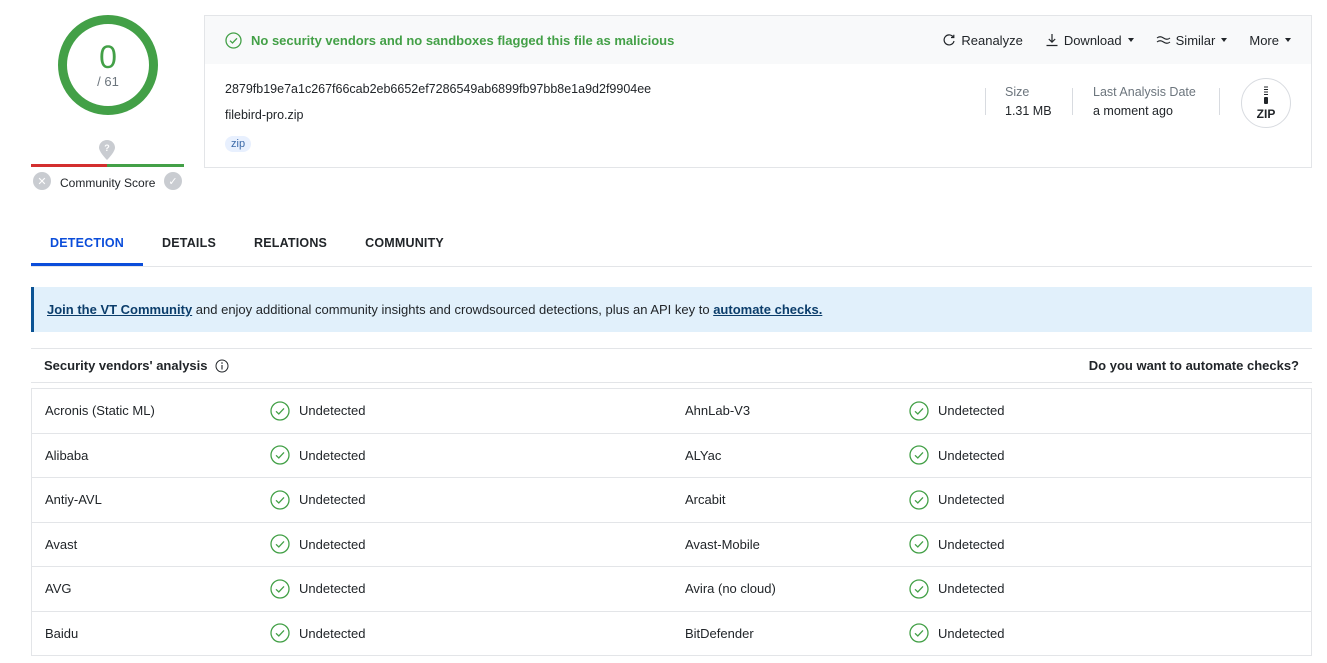 The height and width of the screenshot is (663, 1327). What do you see at coordinates (1052, 40) in the screenshot?
I see `download-icon` at bounding box center [1052, 40].